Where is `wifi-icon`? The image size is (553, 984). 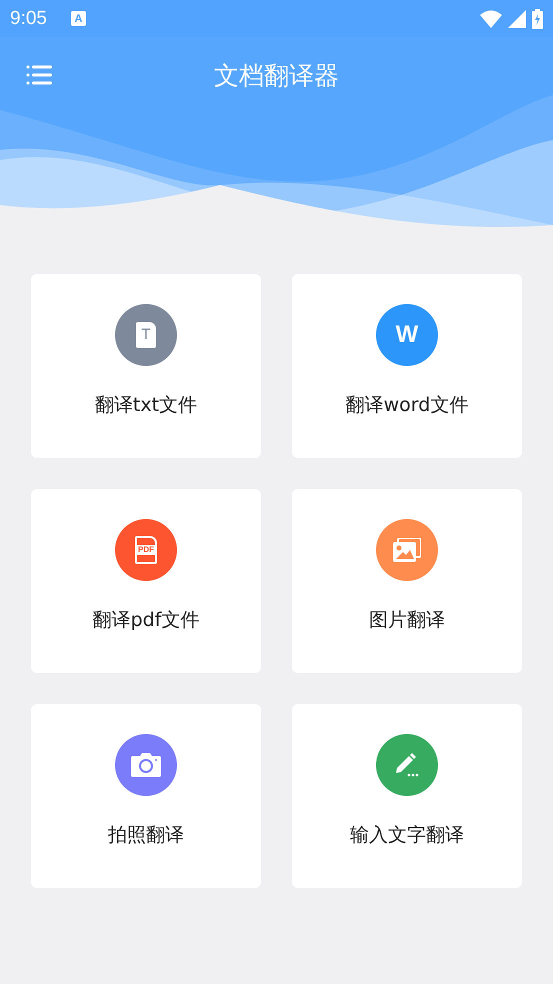 wifi-icon is located at coordinates (491, 19).